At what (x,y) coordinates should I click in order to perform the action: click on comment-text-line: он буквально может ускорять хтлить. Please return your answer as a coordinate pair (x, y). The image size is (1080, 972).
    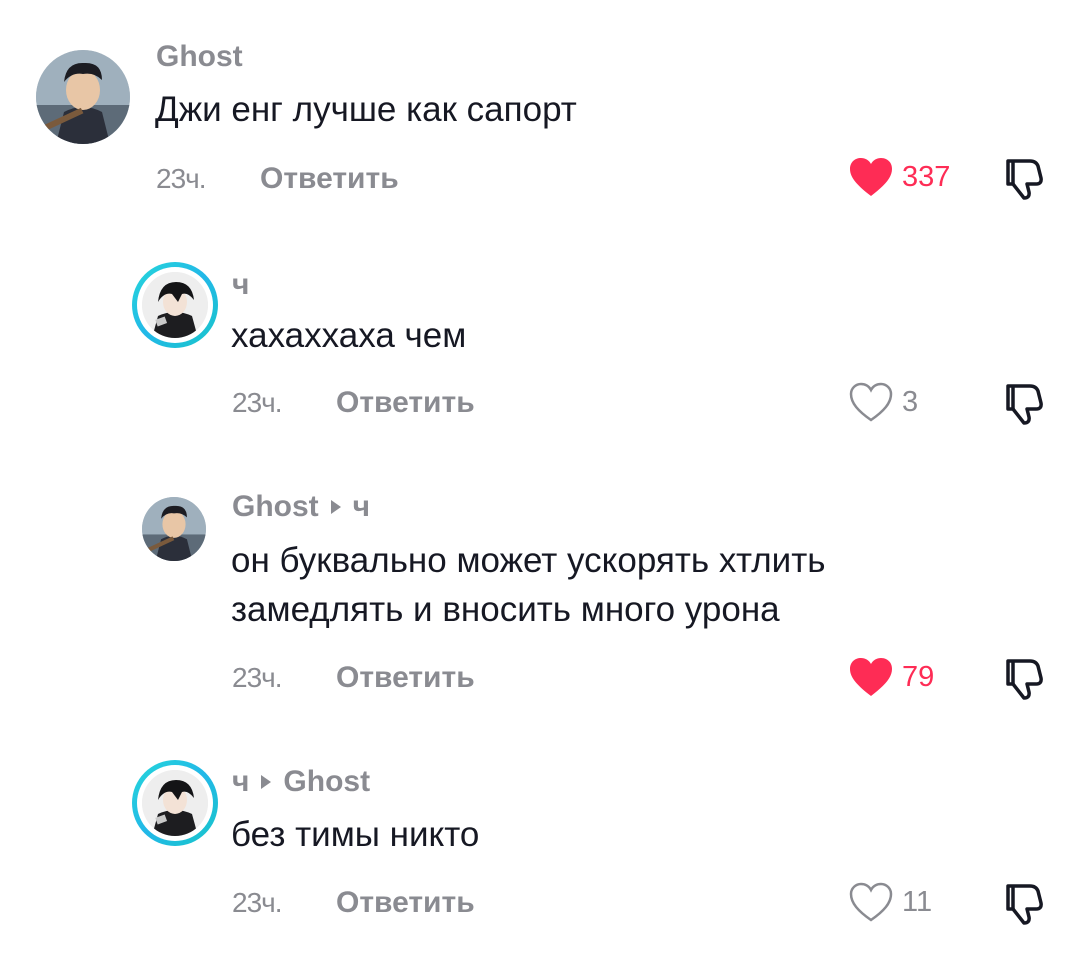
    Looking at the image, I should click on (528, 560).